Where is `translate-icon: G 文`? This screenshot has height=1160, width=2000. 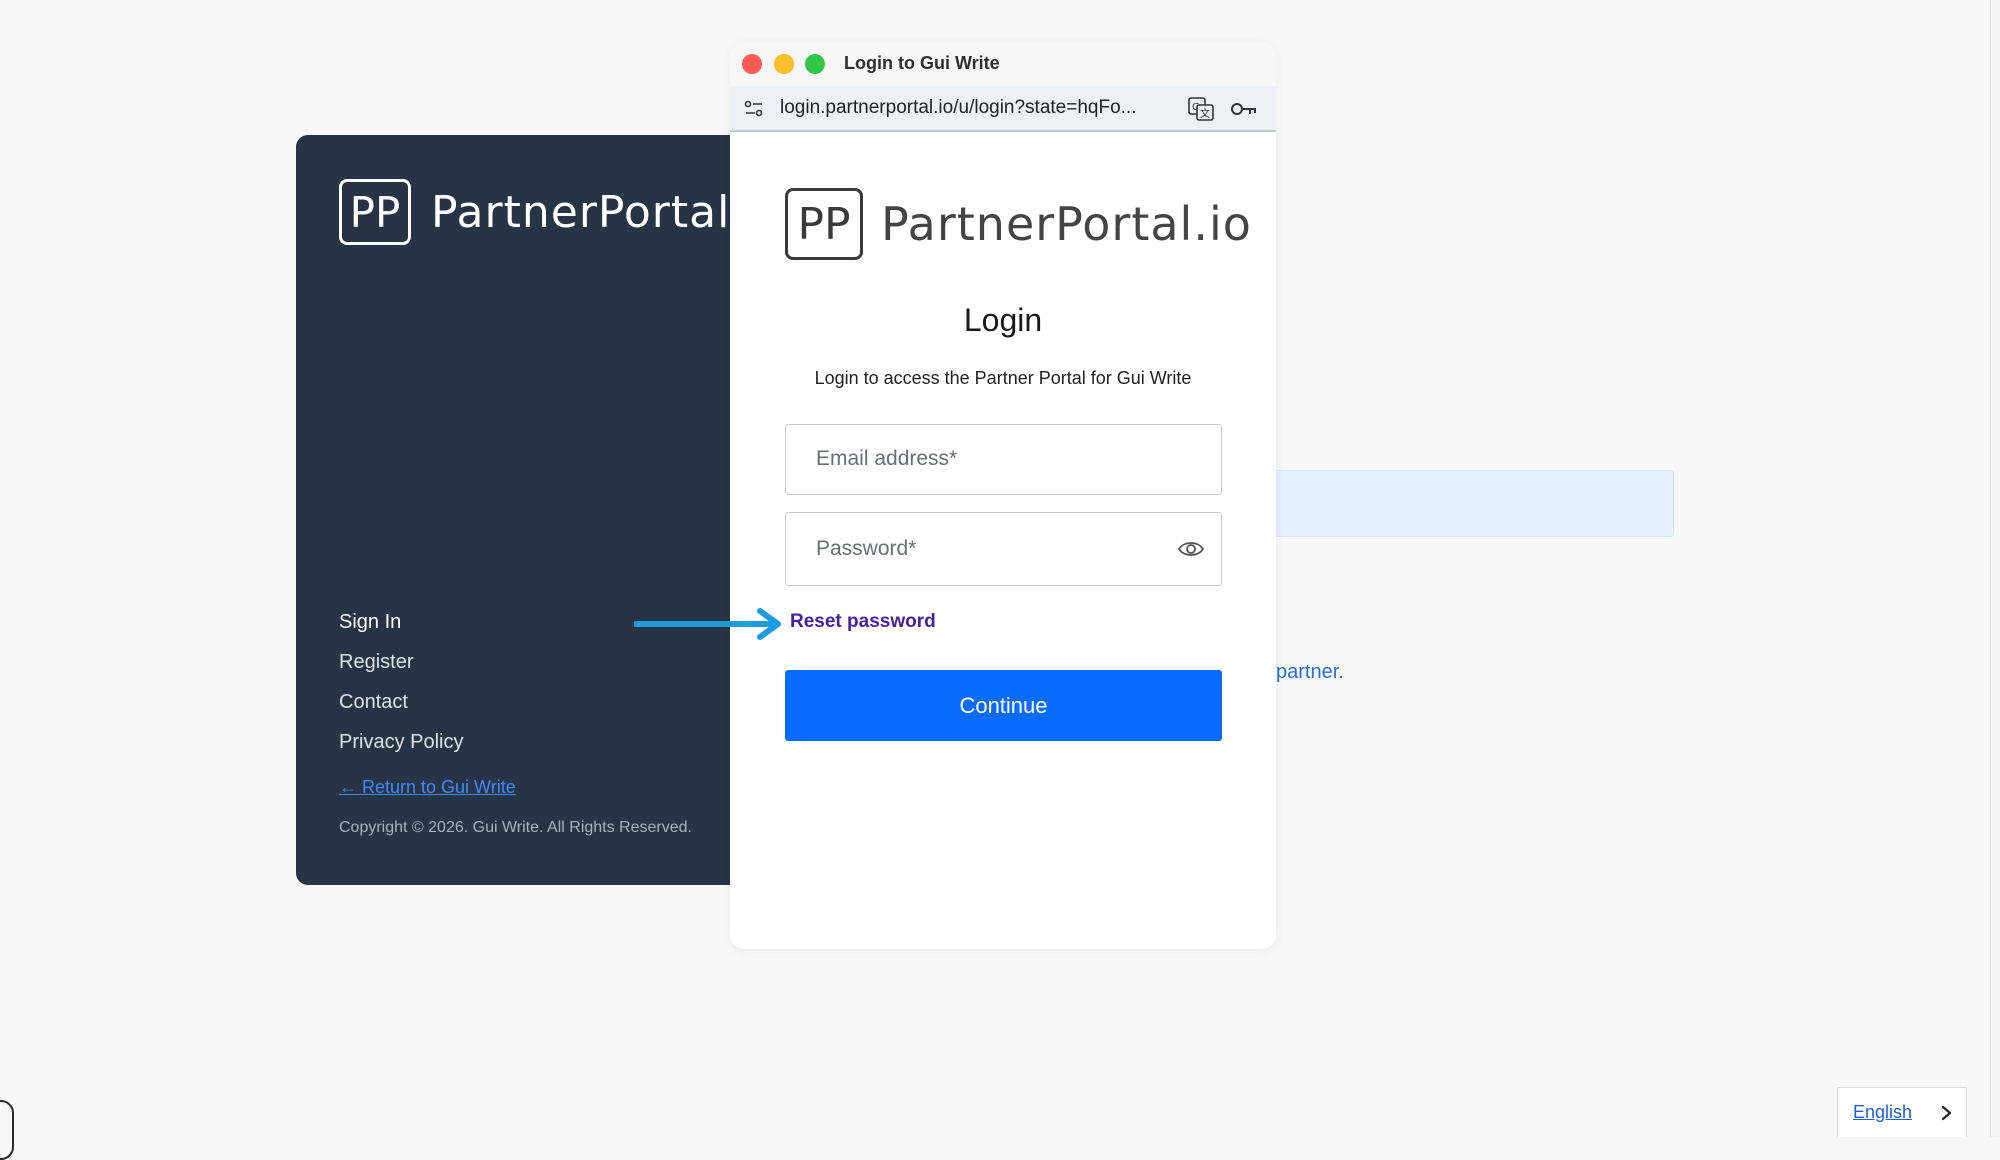 translate-icon: G 文 is located at coordinates (1201, 109).